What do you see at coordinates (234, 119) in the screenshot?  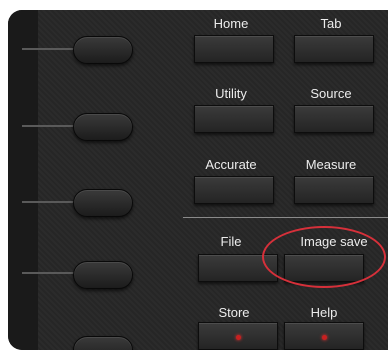 I see `utility-button` at bounding box center [234, 119].